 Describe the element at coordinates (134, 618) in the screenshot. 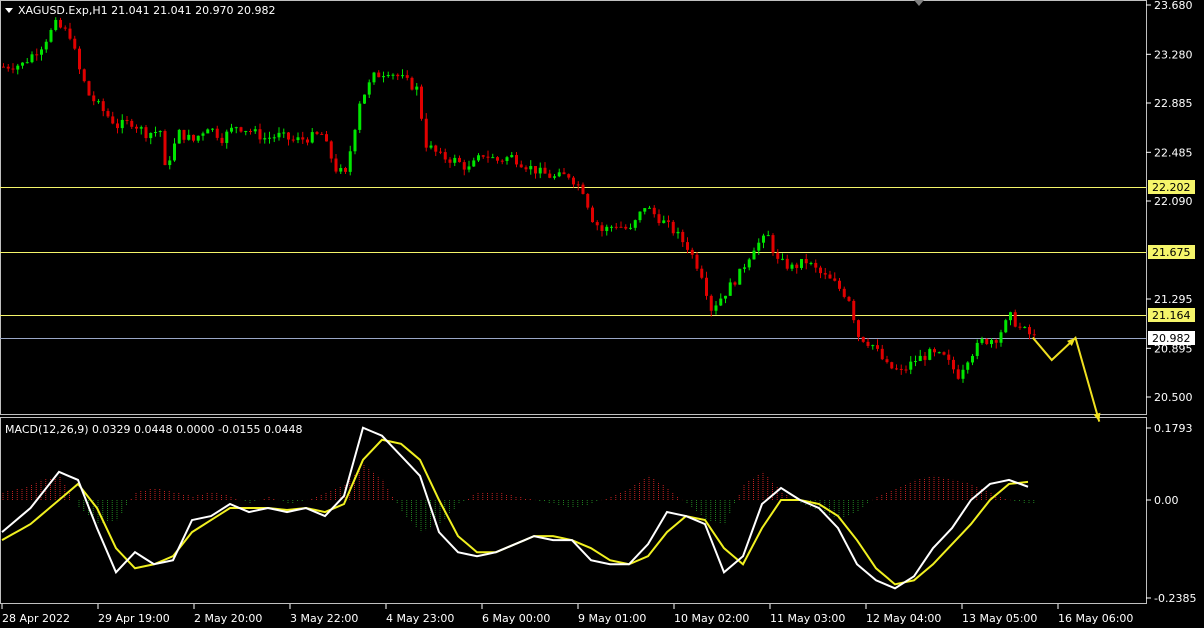

I see `time-tick-label: 29 Apr 19:00` at that location.